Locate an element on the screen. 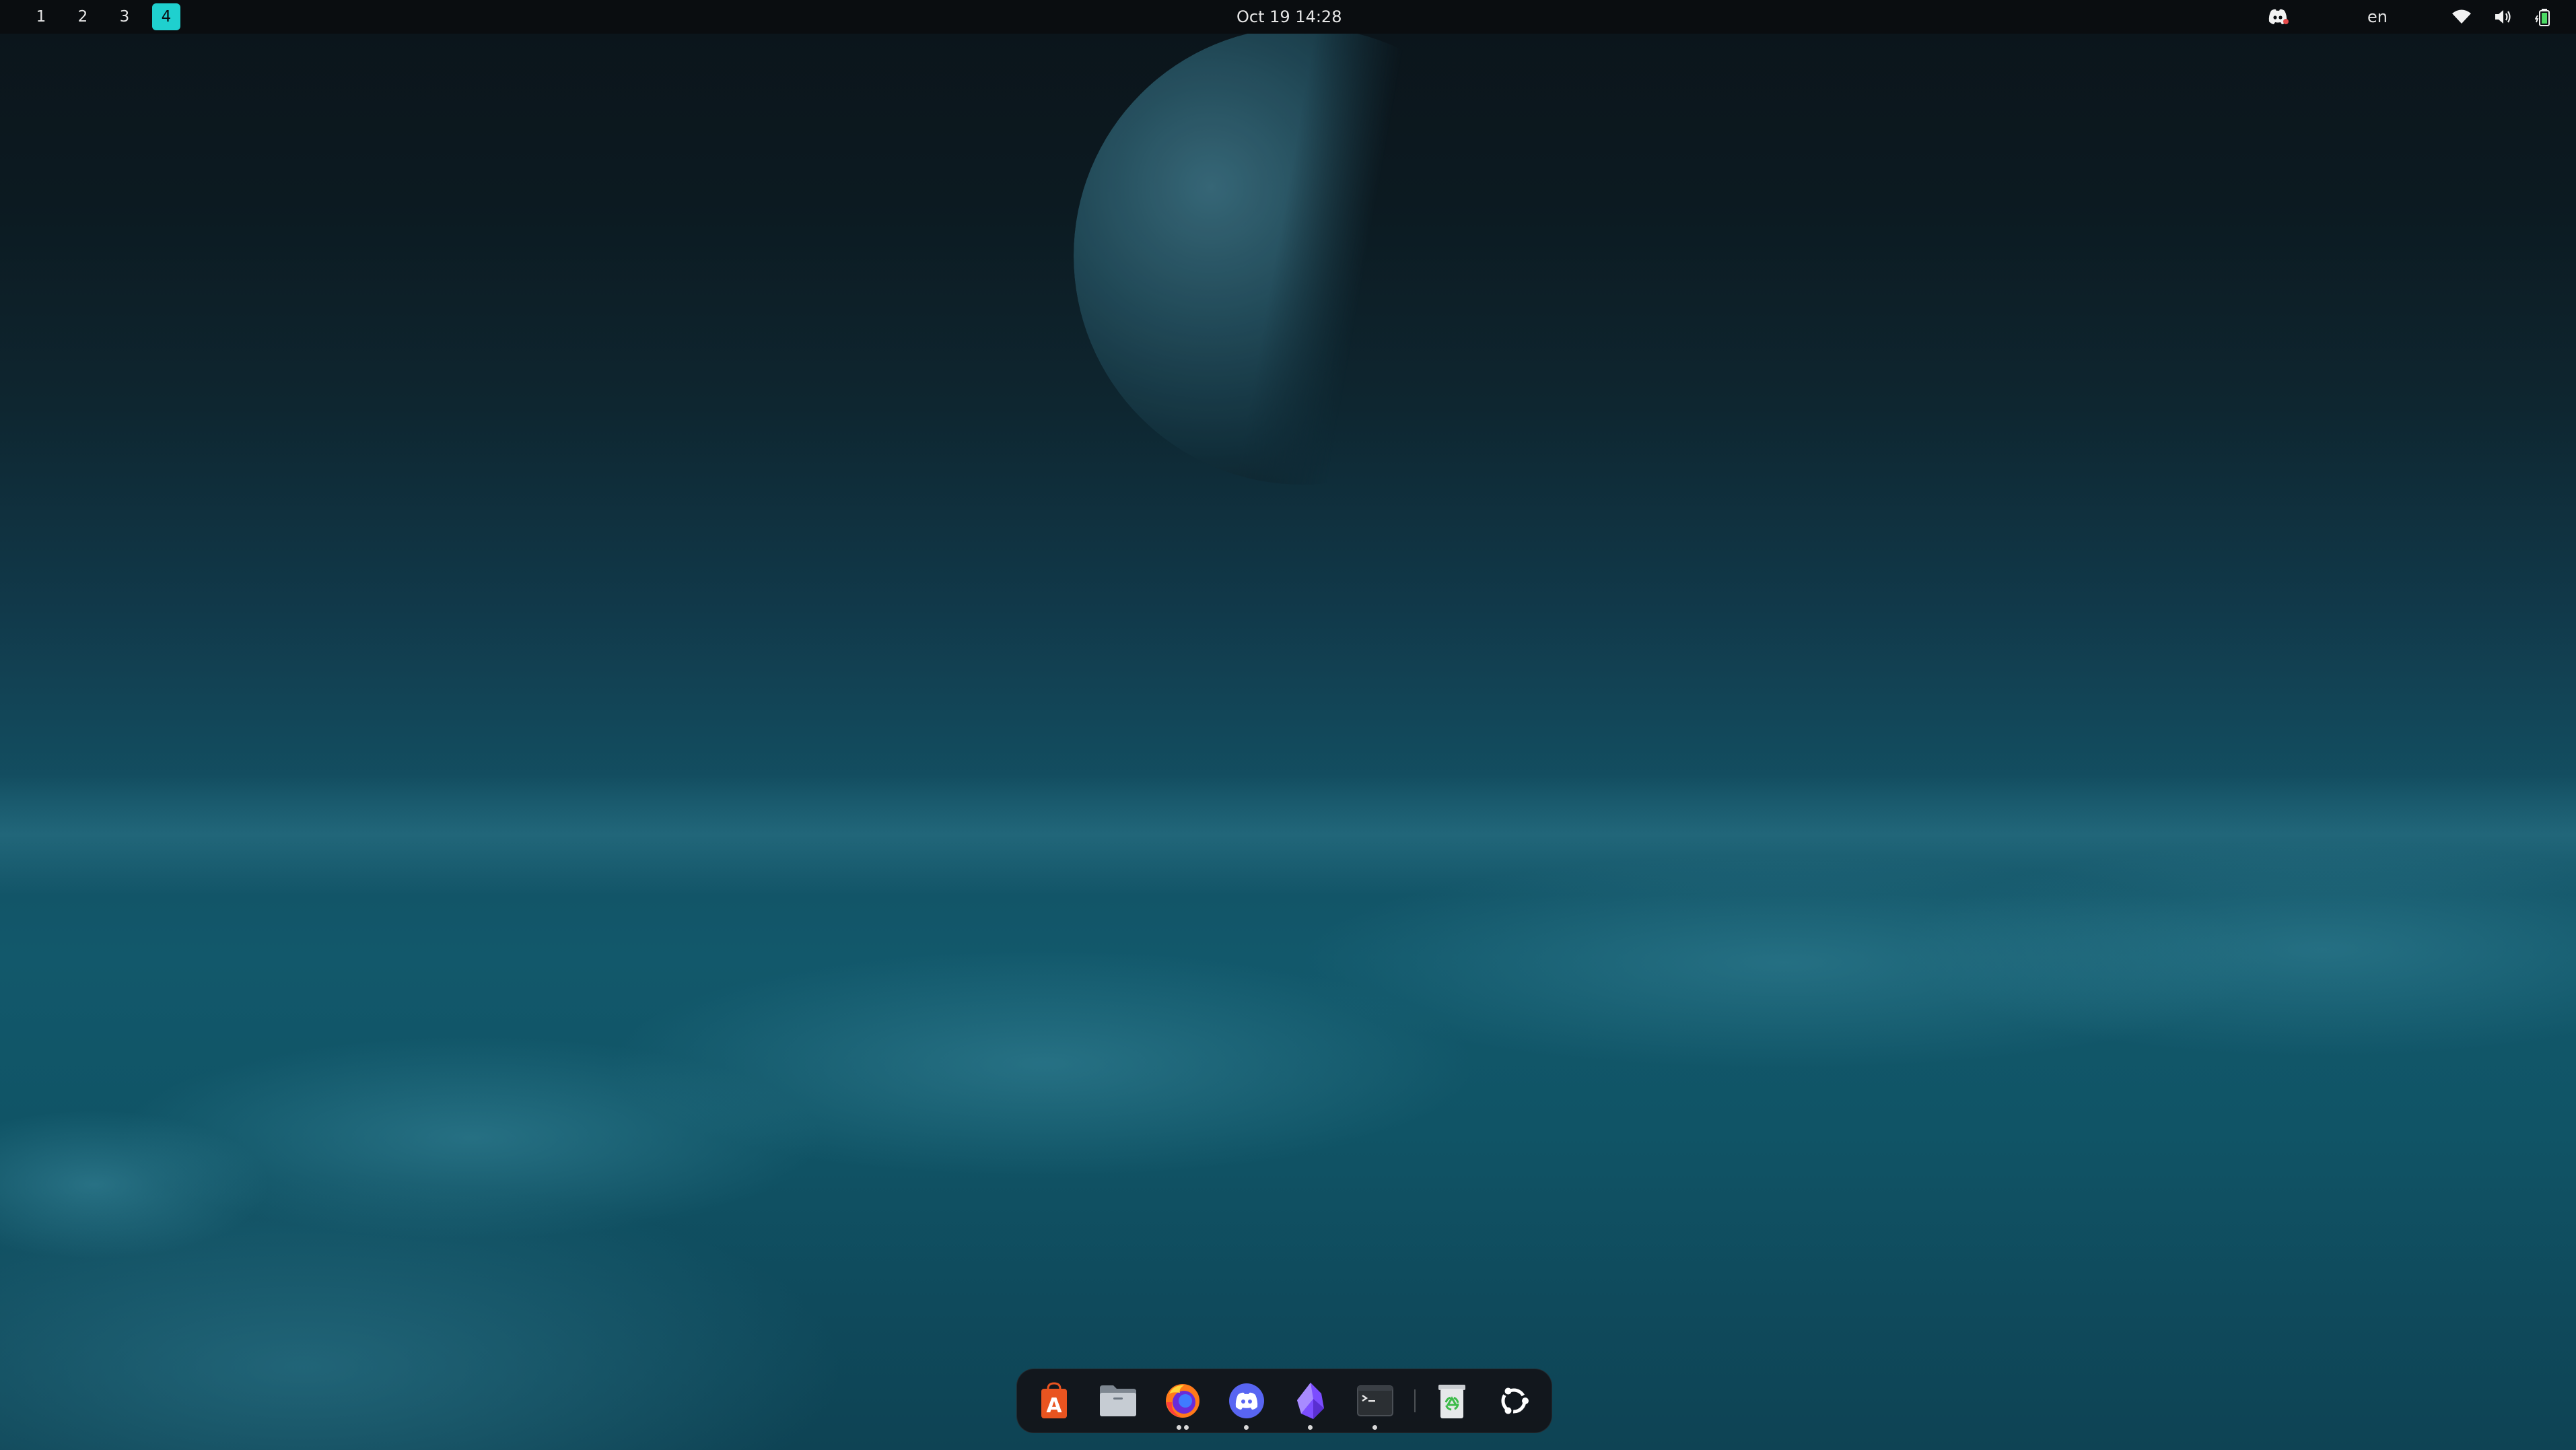 This screenshot has height=1450, width=2576. workspace-2-button: 2 is located at coordinates (83, 16).